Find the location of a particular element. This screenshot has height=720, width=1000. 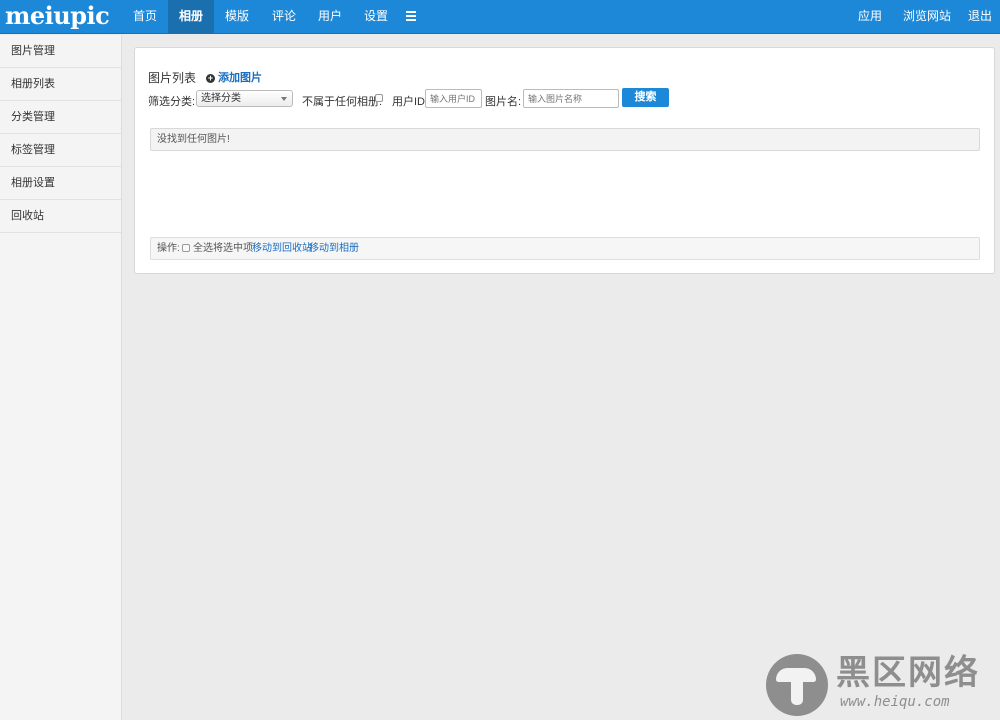

move-to-recycle-link: 移动到回收站 is located at coordinates (282, 248).